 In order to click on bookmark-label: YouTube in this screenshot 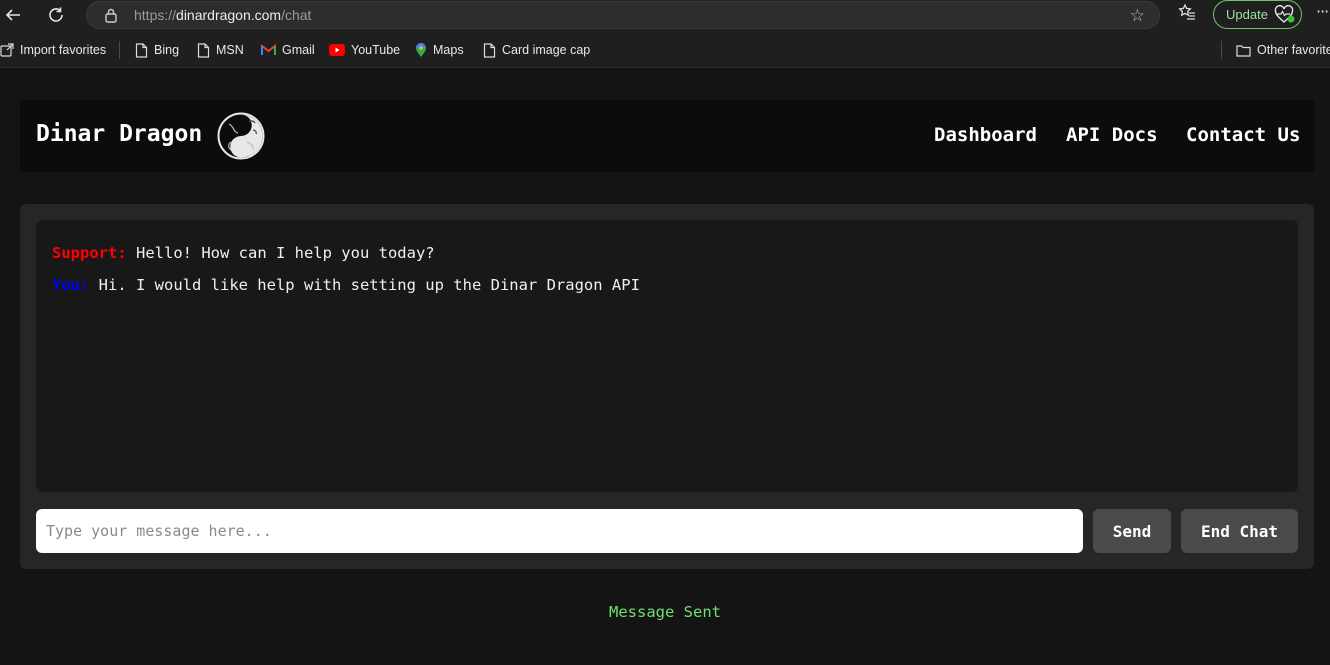, I will do `click(376, 50)`.